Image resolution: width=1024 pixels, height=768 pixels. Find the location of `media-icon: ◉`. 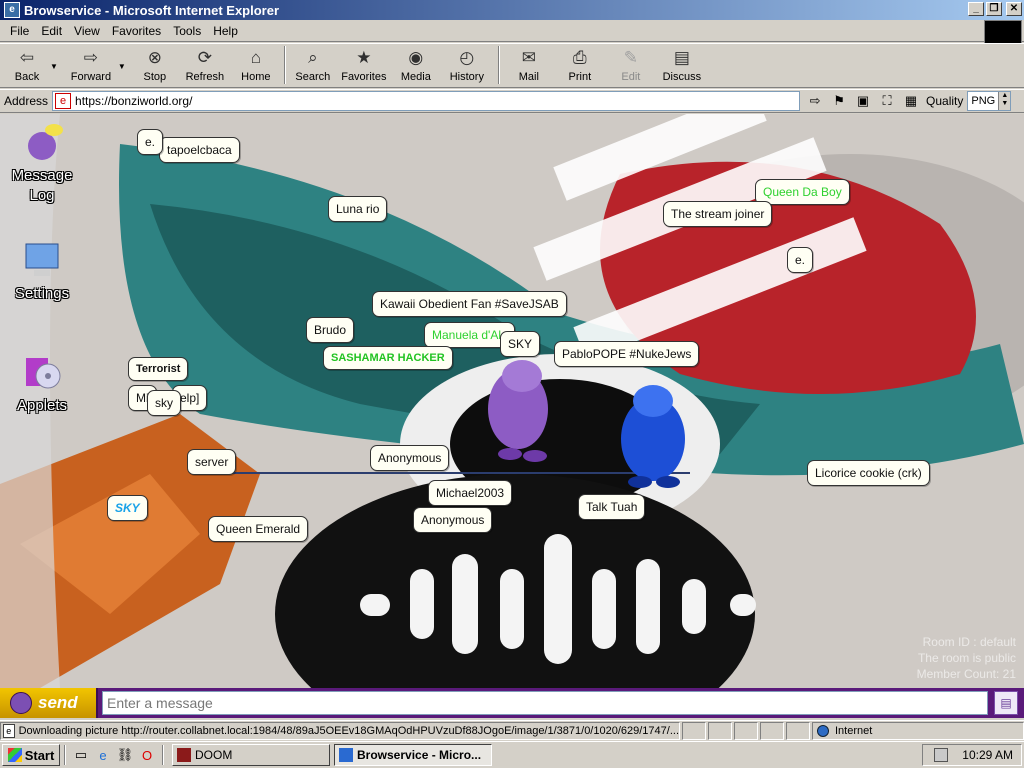

media-icon: ◉ is located at coordinates (416, 57).